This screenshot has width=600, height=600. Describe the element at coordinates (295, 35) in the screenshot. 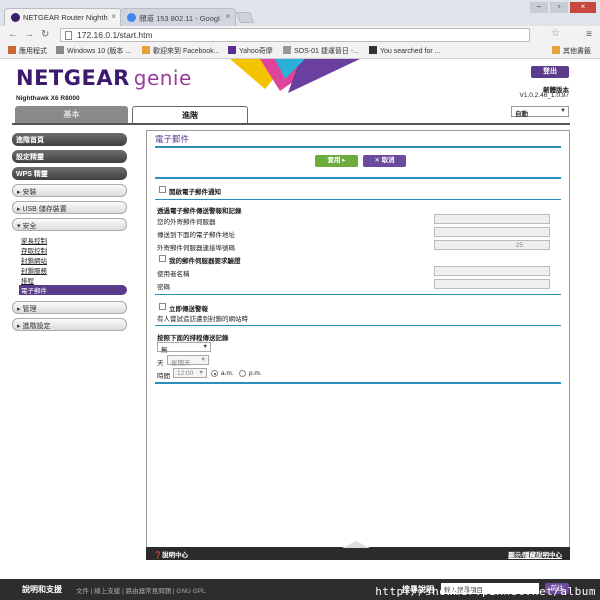

I see `address-bar: 172.16.0.1/start.htm` at that location.